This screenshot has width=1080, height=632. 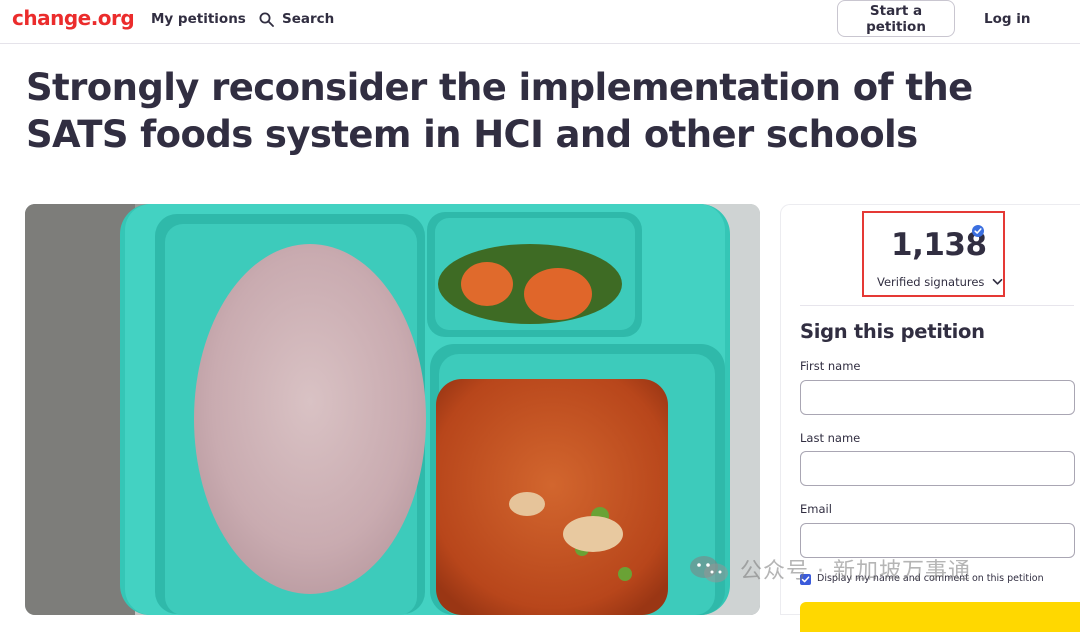 What do you see at coordinates (998, 281) in the screenshot?
I see `chevron-down-icon` at bounding box center [998, 281].